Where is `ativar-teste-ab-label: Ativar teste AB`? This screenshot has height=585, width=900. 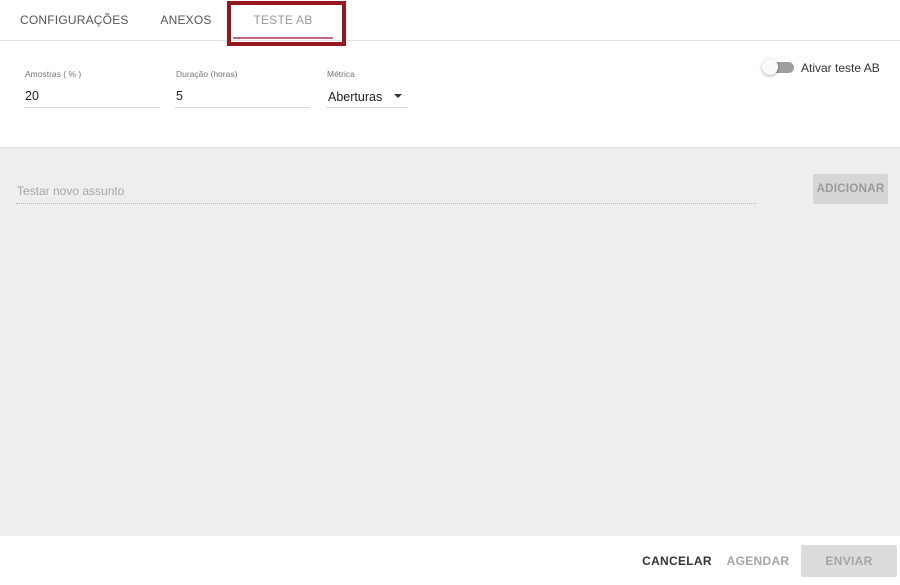 ativar-teste-ab-label: Ativar teste AB is located at coordinates (840, 68).